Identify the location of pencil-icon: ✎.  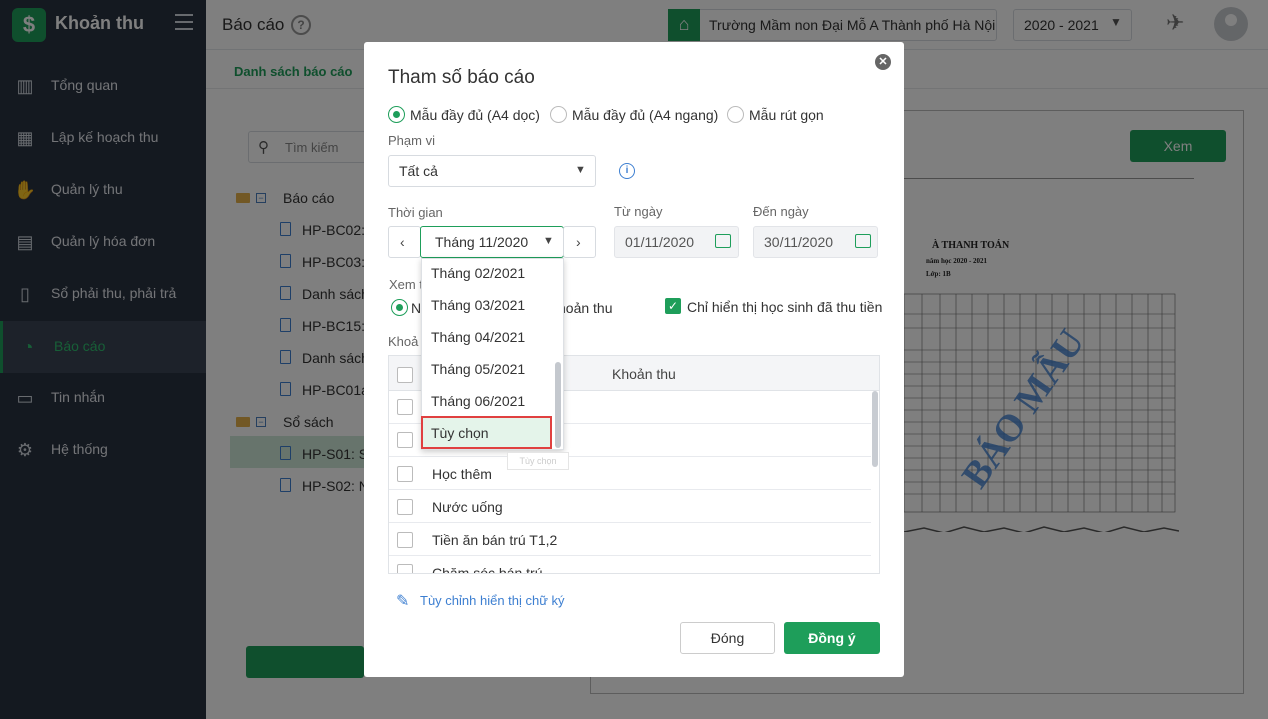
(402, 601).